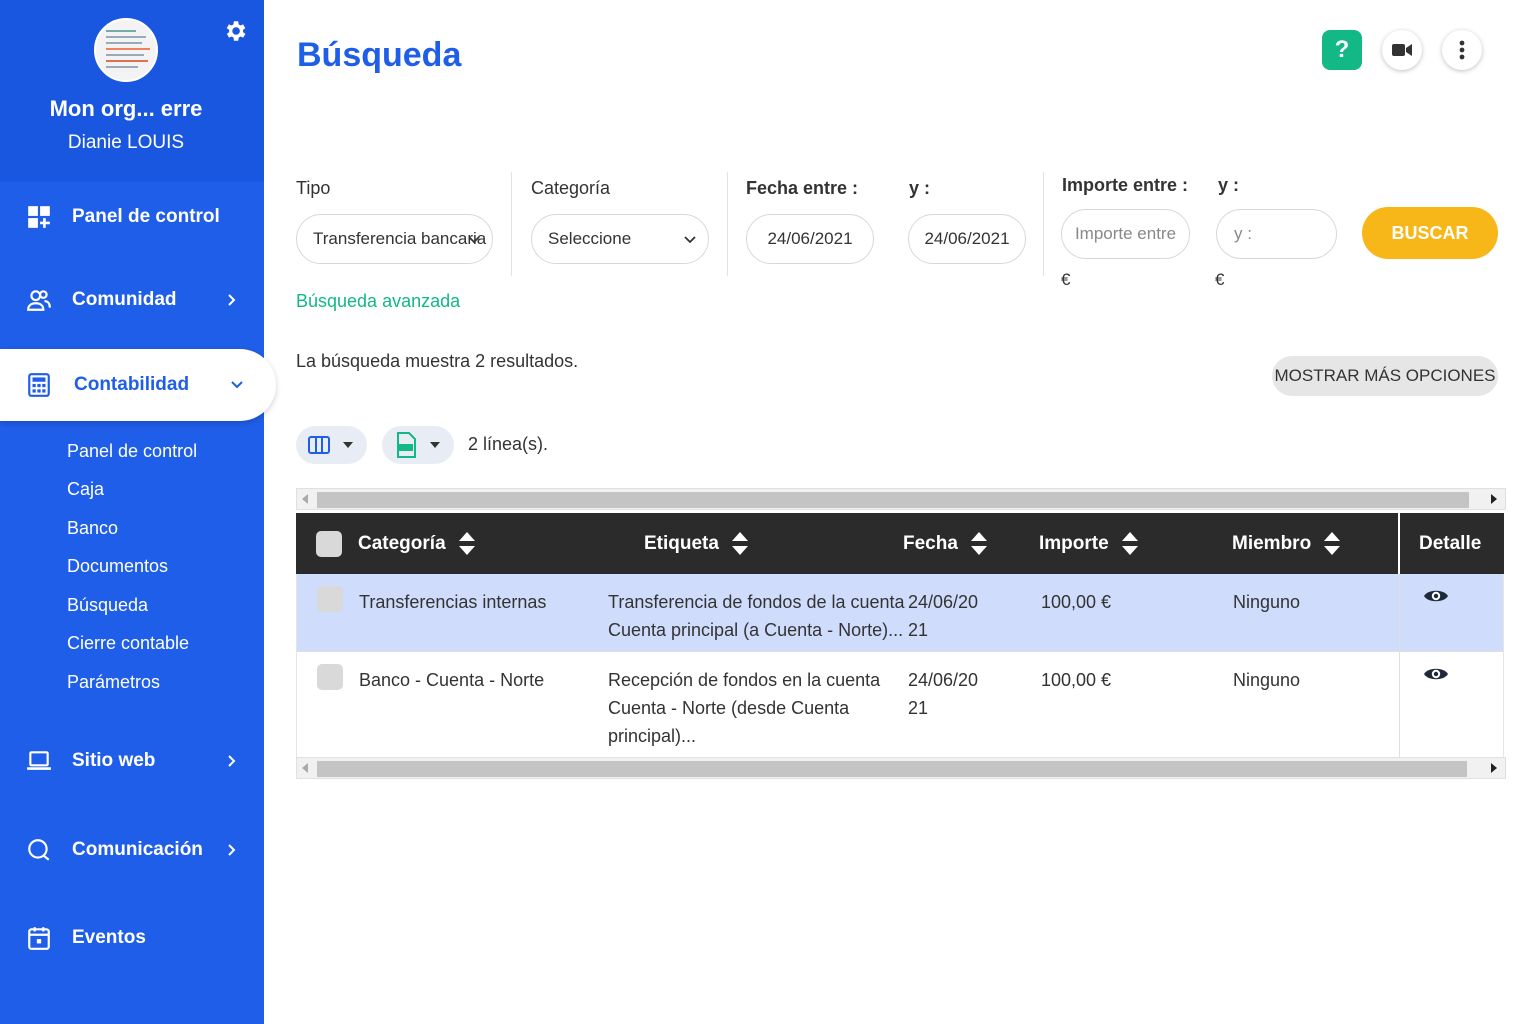 This screenshot has height=1024, width=1536. Describe the element at coordinates (132, 91) in the screenshot. I see `sidebar-header: Mon org... erre Dianie LOUIS` at that location.